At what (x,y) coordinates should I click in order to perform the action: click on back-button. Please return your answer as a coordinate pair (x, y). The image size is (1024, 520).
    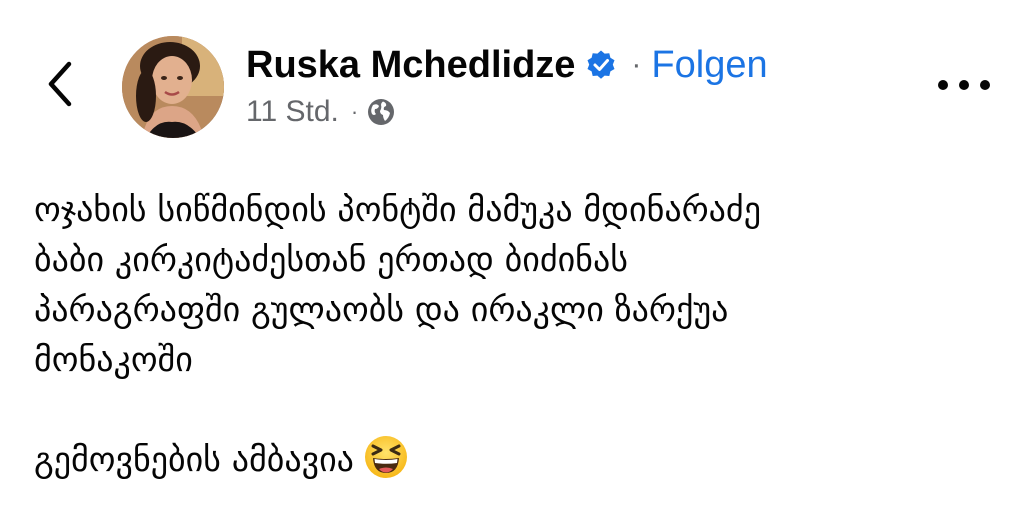
    Looking at the image, I should click on (60, 86).